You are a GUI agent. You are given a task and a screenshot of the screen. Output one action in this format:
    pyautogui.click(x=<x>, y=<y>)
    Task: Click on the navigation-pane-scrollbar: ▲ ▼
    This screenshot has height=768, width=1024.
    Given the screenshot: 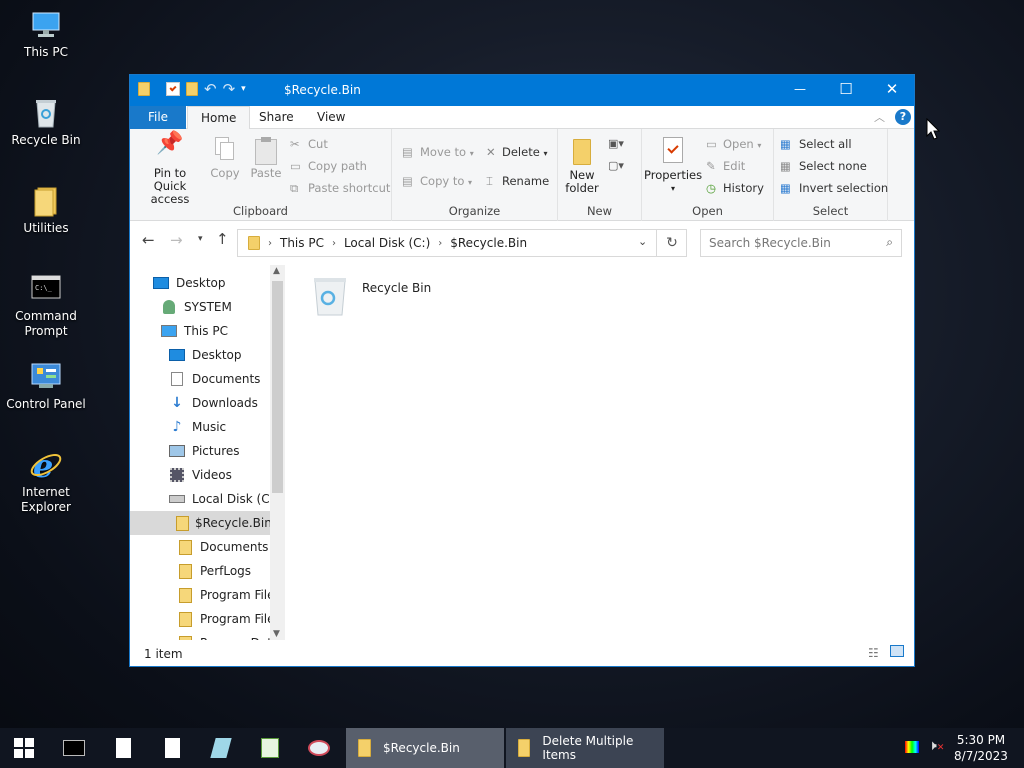 What is the action you would take?
    pyautogui.click(x=277, y=452)
    